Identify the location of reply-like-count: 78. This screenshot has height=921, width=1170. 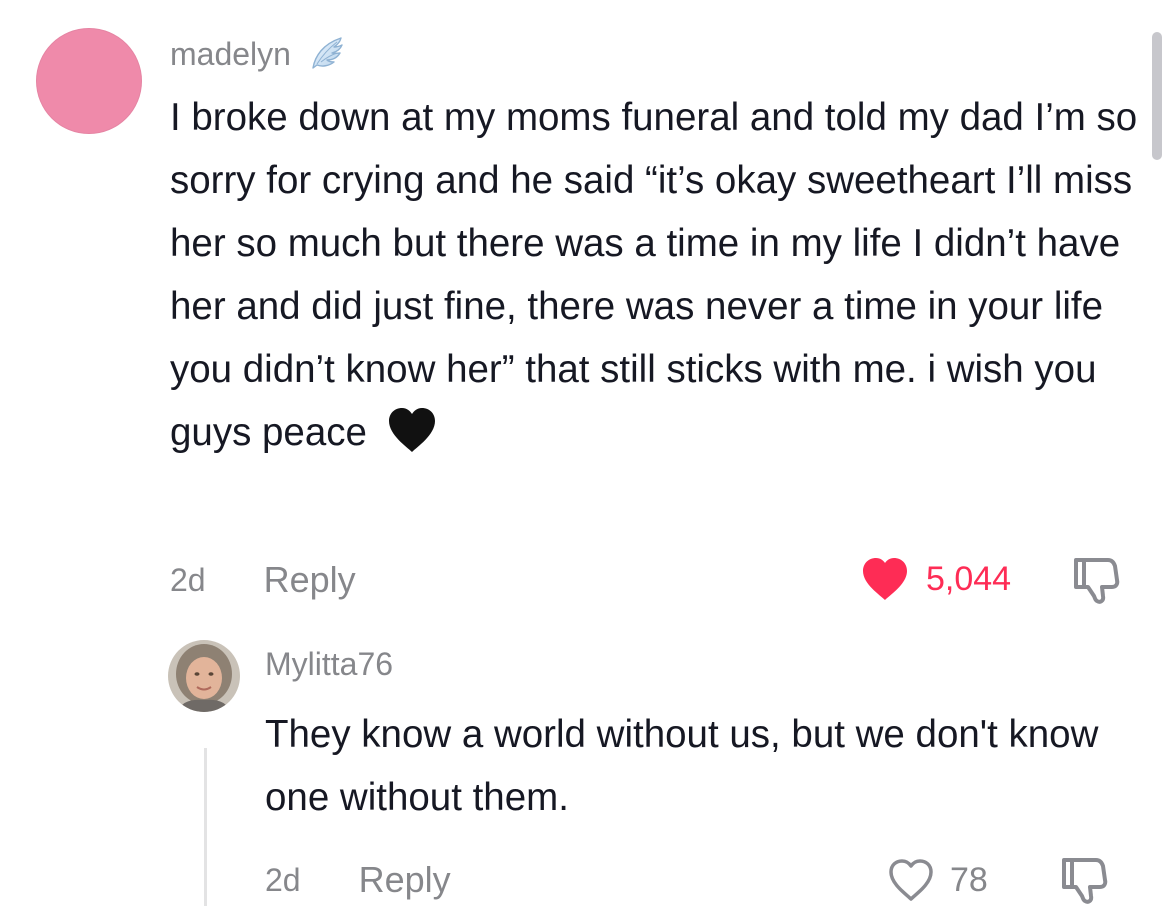
(969, 879).